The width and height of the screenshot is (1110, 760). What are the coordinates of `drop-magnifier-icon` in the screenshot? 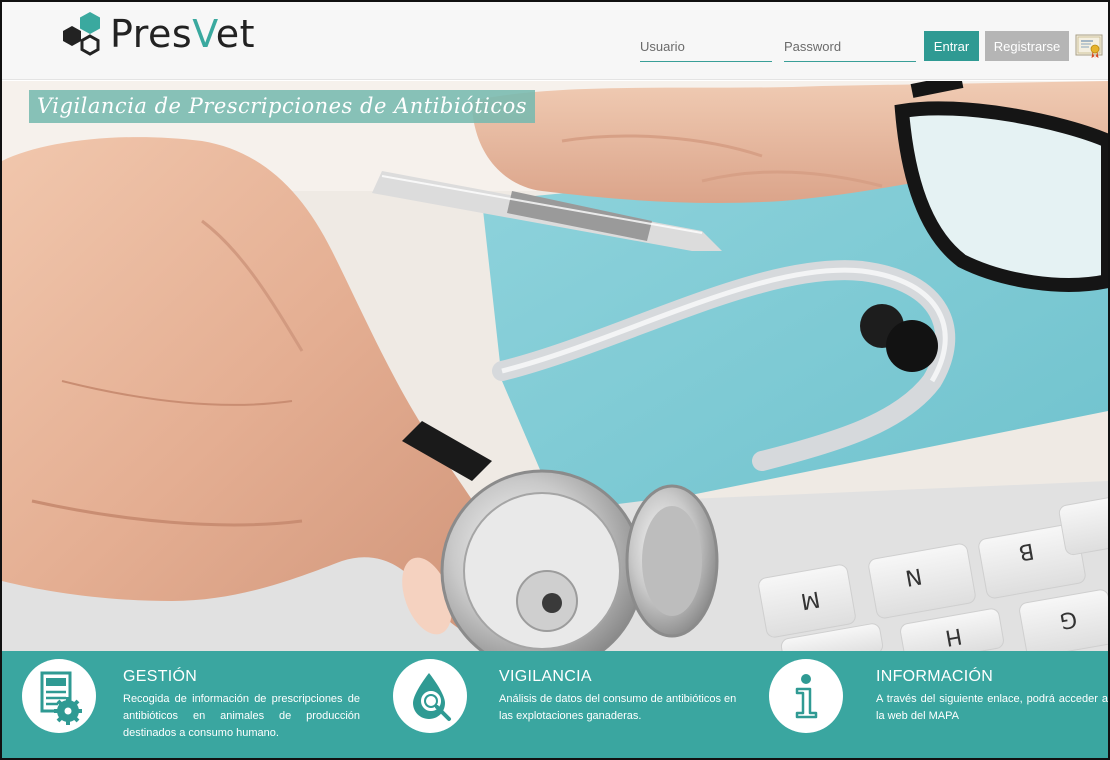 It's located at (432, 697).